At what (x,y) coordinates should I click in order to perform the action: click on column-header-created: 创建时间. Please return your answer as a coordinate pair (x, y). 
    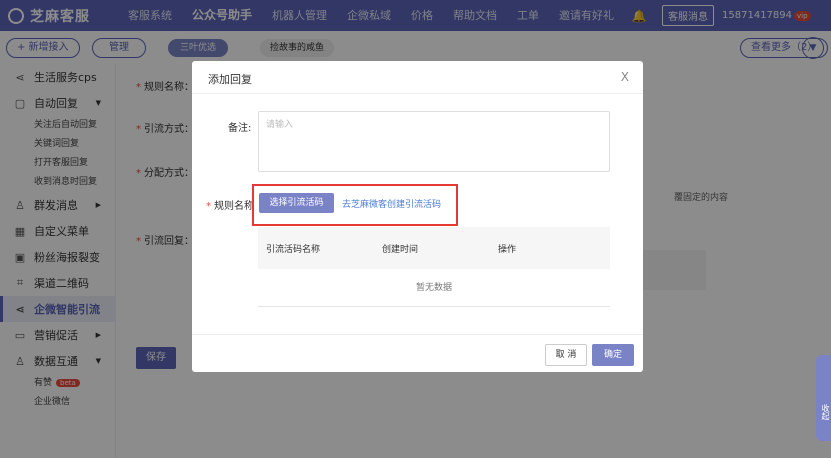
    Looking at the image, I should click on (400, 250).